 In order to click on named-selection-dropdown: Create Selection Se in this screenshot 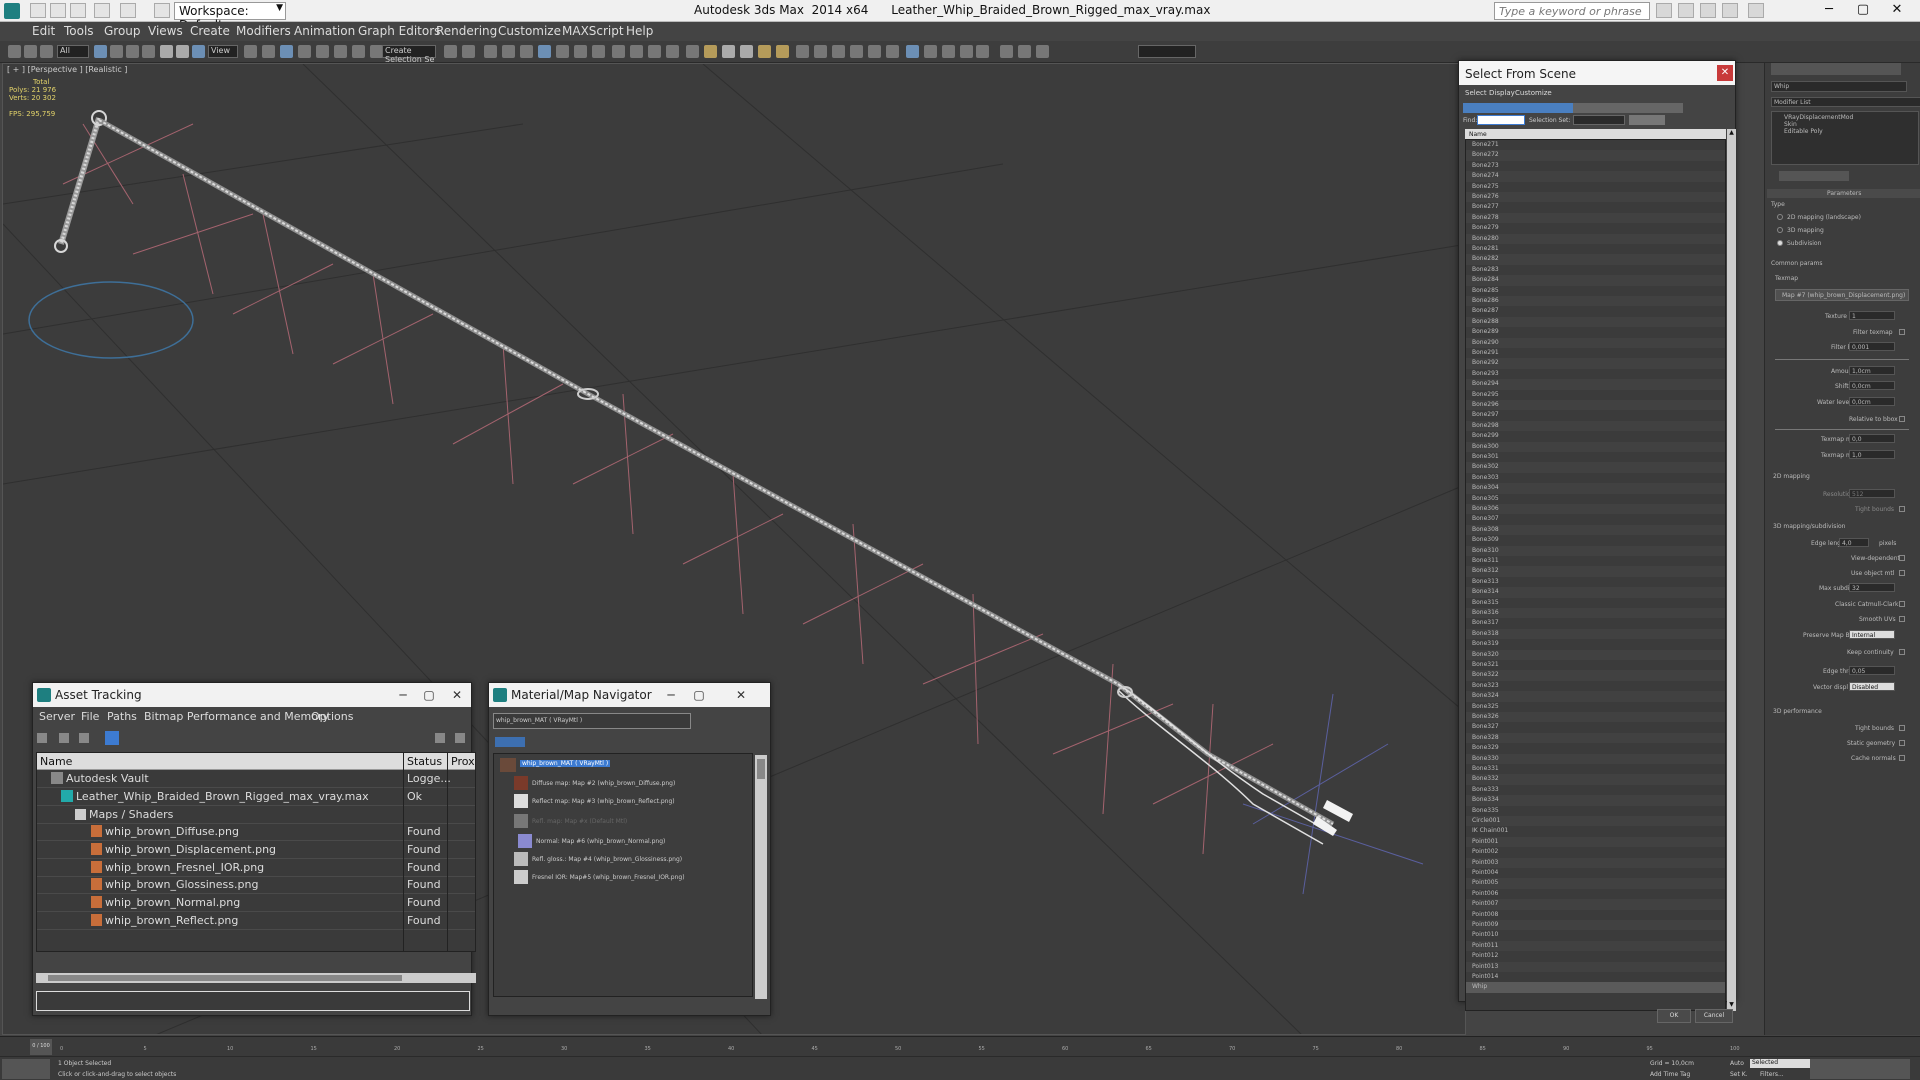, I will do `click(409, 54)`.